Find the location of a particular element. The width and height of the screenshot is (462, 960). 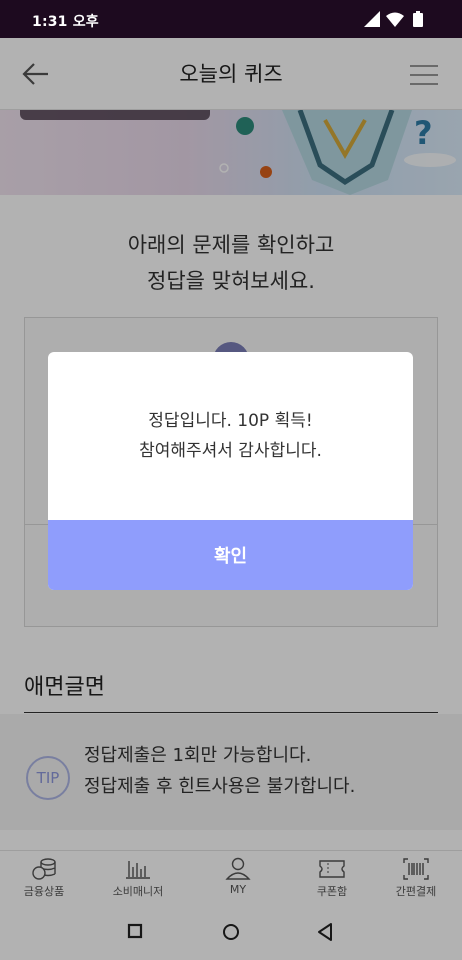

dialog-line-1: 정답입니다. 10P 획득! is located at coordinates (230, 421).